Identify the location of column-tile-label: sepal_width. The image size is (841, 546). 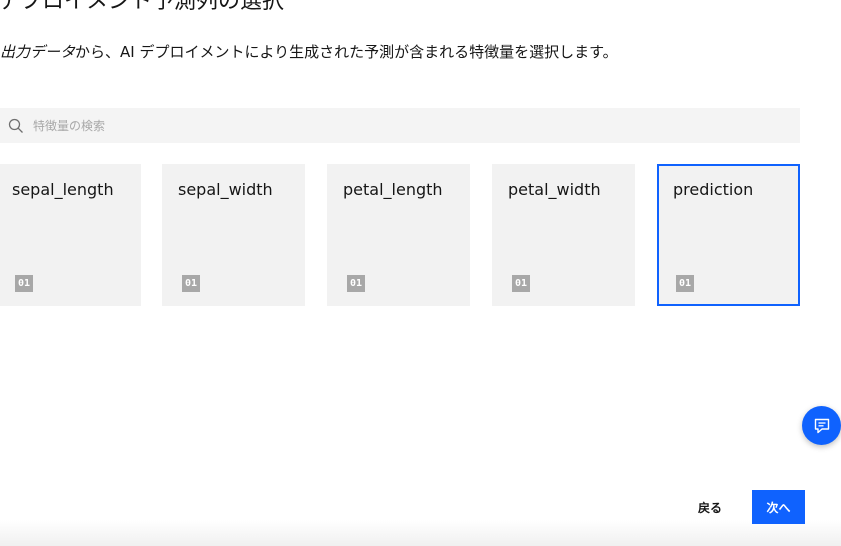
(225, 189).